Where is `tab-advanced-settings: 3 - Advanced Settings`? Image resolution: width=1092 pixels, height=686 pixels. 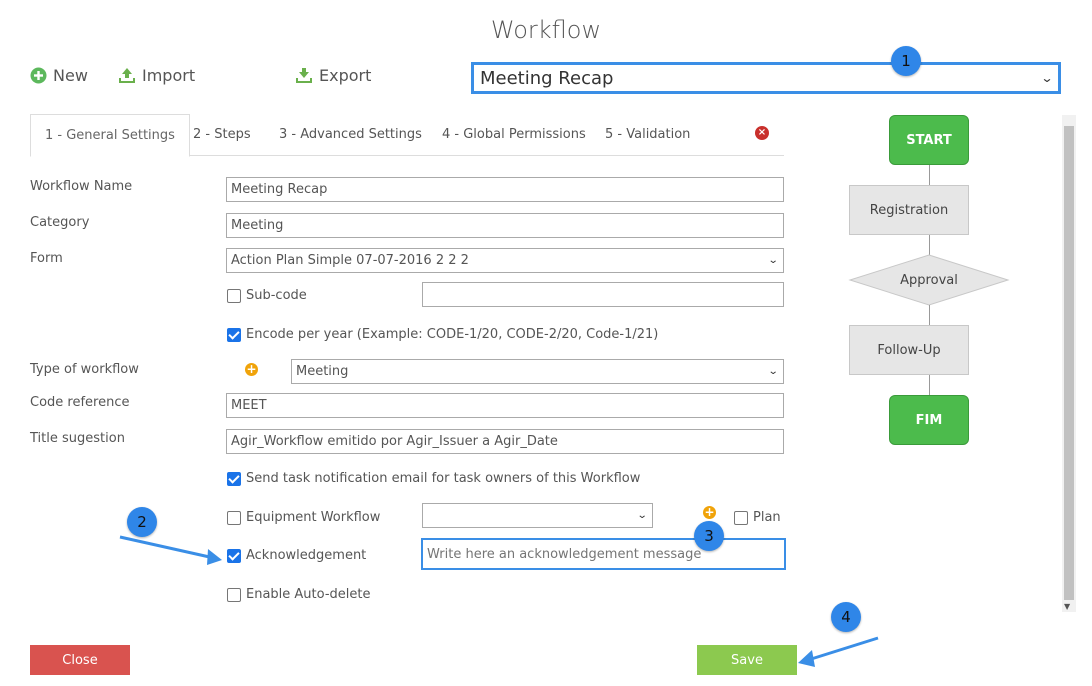
tab-advanced-settings: 3 - Advanced Settings is located at coordinates (350, 135).